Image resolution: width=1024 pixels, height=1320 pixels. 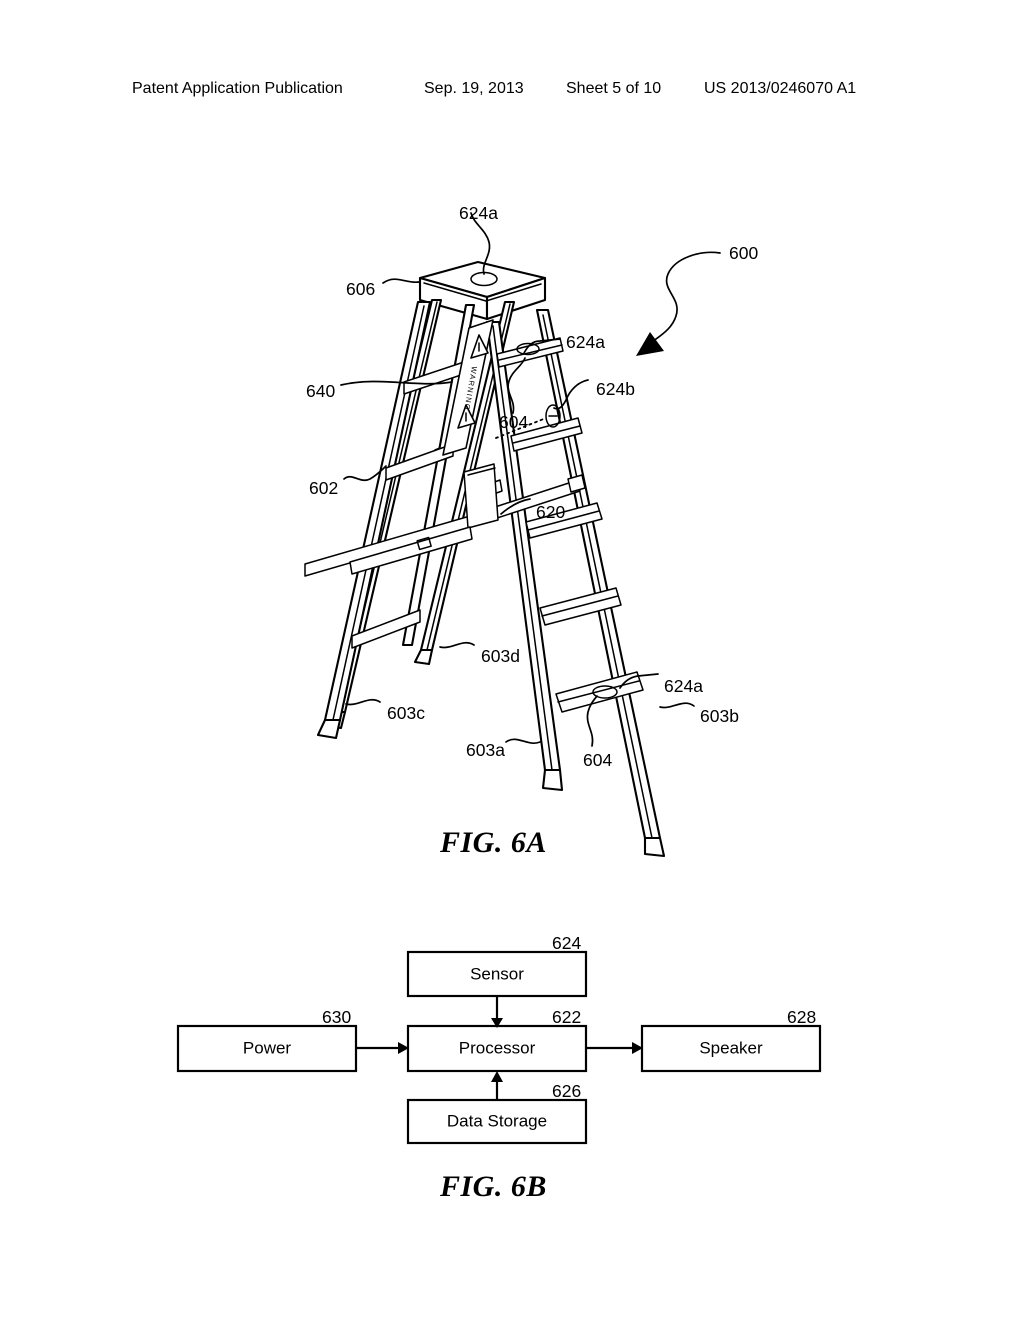 I want to click on header-publication: Patent Application Publication, so click(x=237, y=88).